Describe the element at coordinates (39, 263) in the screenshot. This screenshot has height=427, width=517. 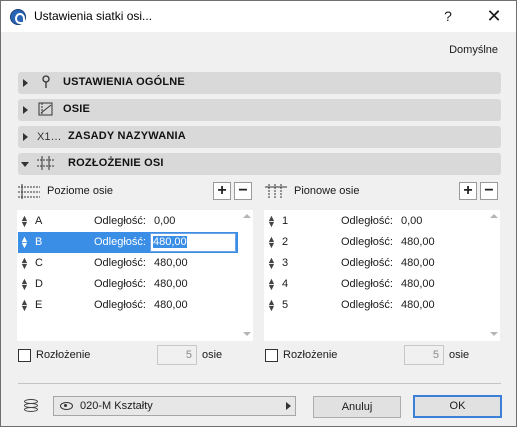
I see `axis-name: C` at that location.